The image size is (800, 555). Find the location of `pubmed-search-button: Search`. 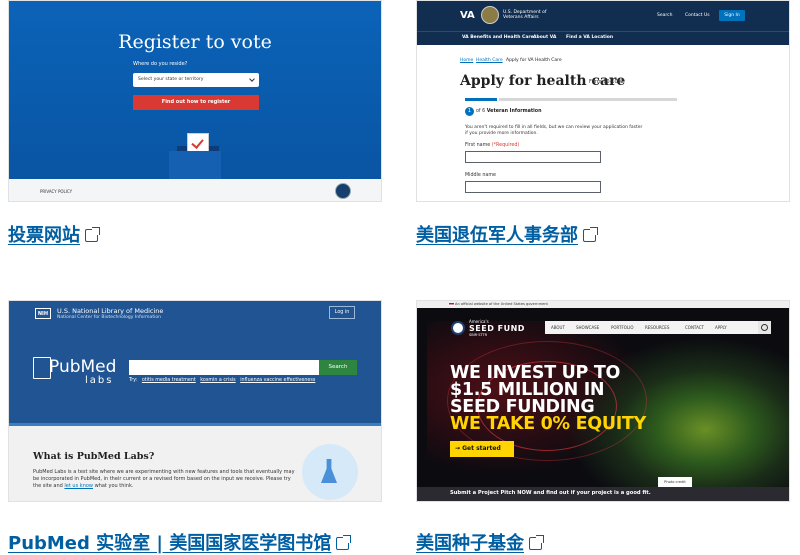

pubmed-search-button: Search is located at coordinates (338, 367).